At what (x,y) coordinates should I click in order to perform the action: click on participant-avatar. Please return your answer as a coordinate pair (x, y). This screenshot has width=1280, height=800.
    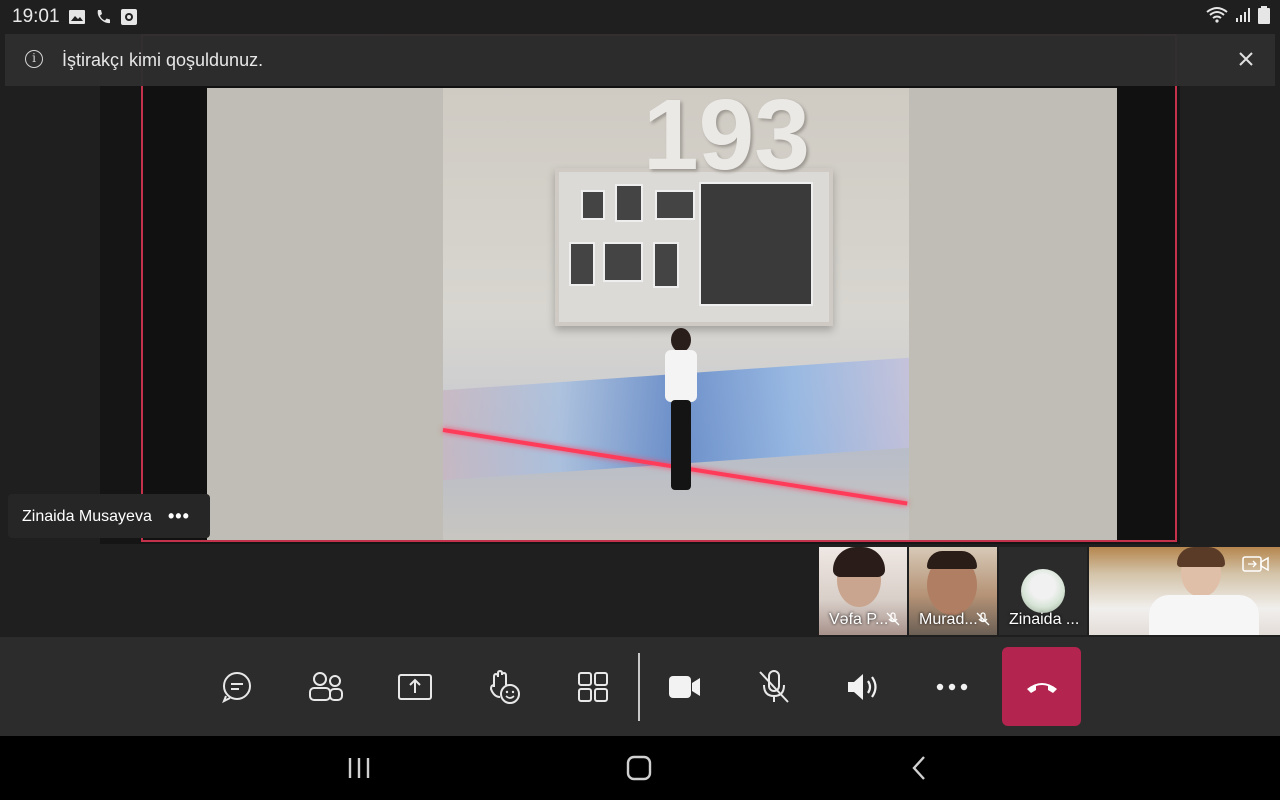
    Looking at the image, I should click on (1043, 591).